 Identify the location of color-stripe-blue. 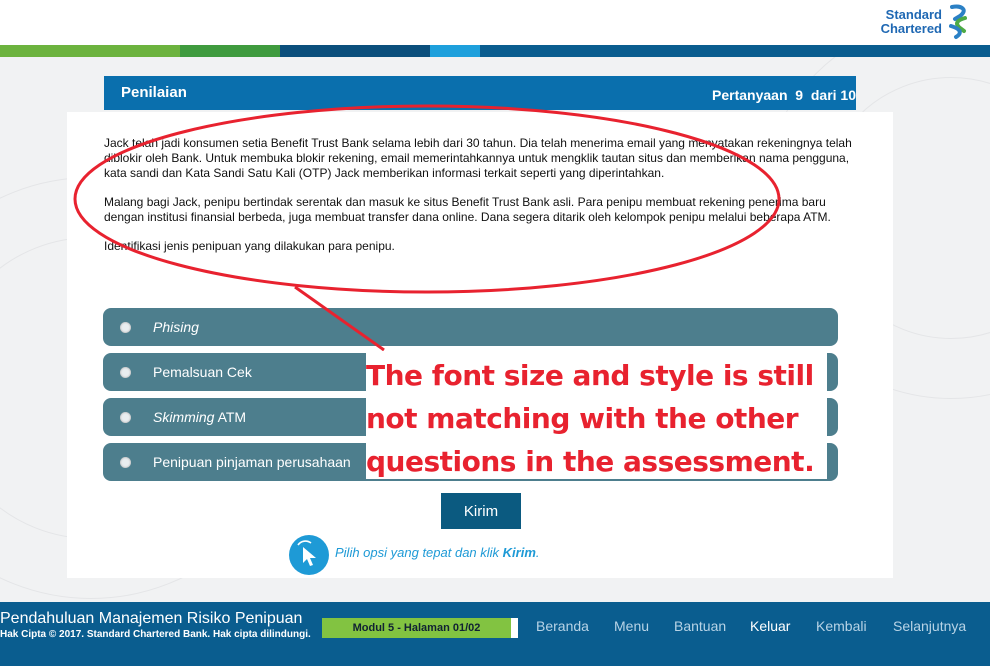
(735, 51).